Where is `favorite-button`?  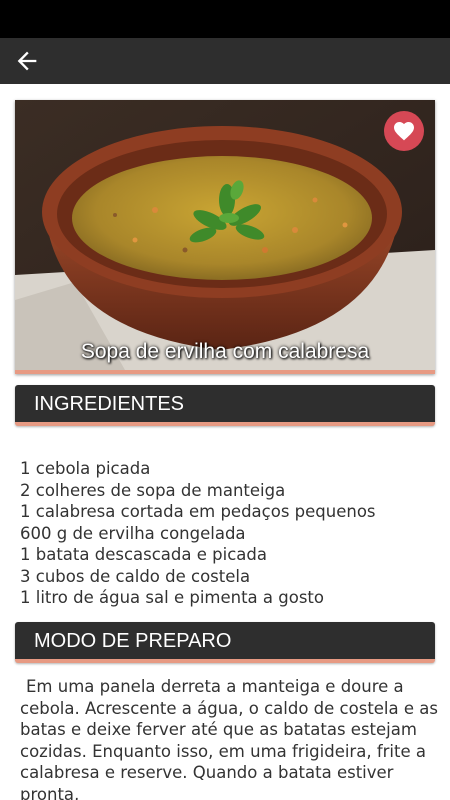
favorite-button is located at coordinates (404, 131).